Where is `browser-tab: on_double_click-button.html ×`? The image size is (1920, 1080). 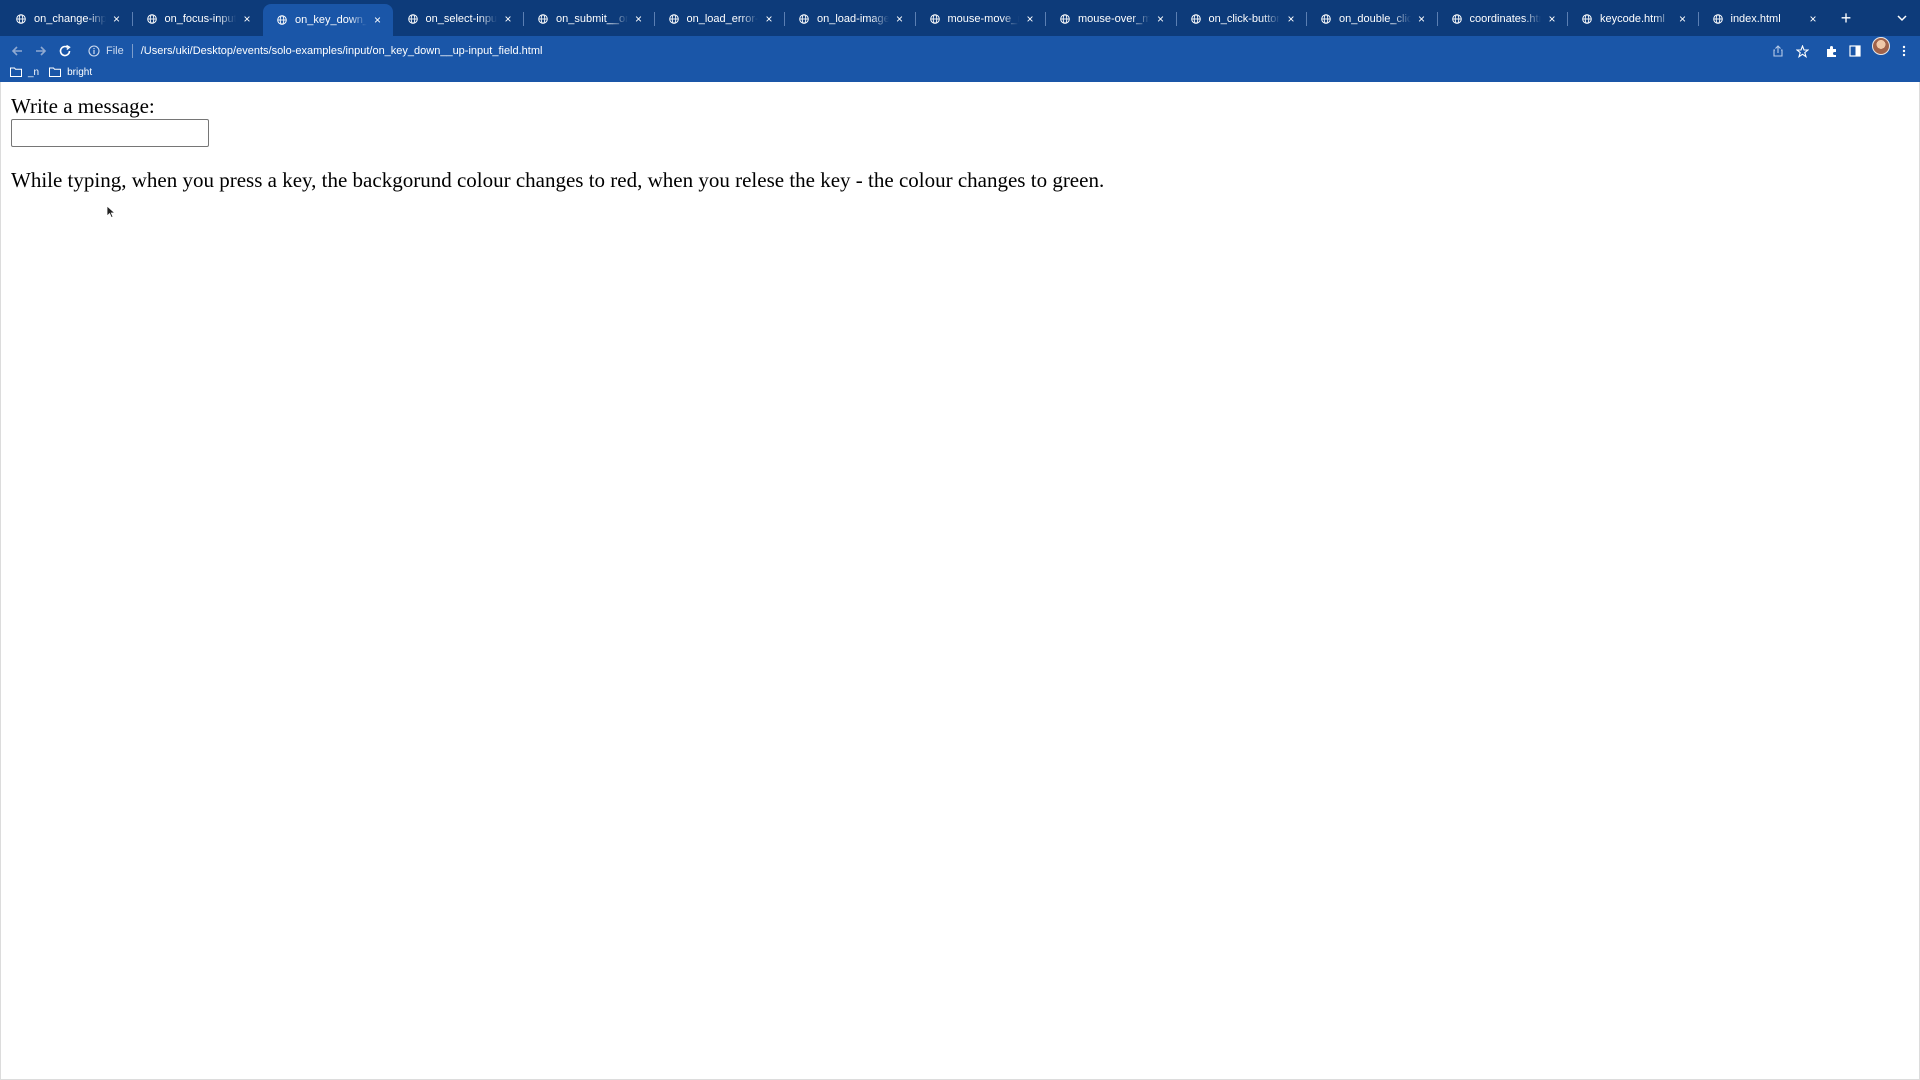
browser-tab: on_double_click-button.html × is located at coordinates (1372, 19).